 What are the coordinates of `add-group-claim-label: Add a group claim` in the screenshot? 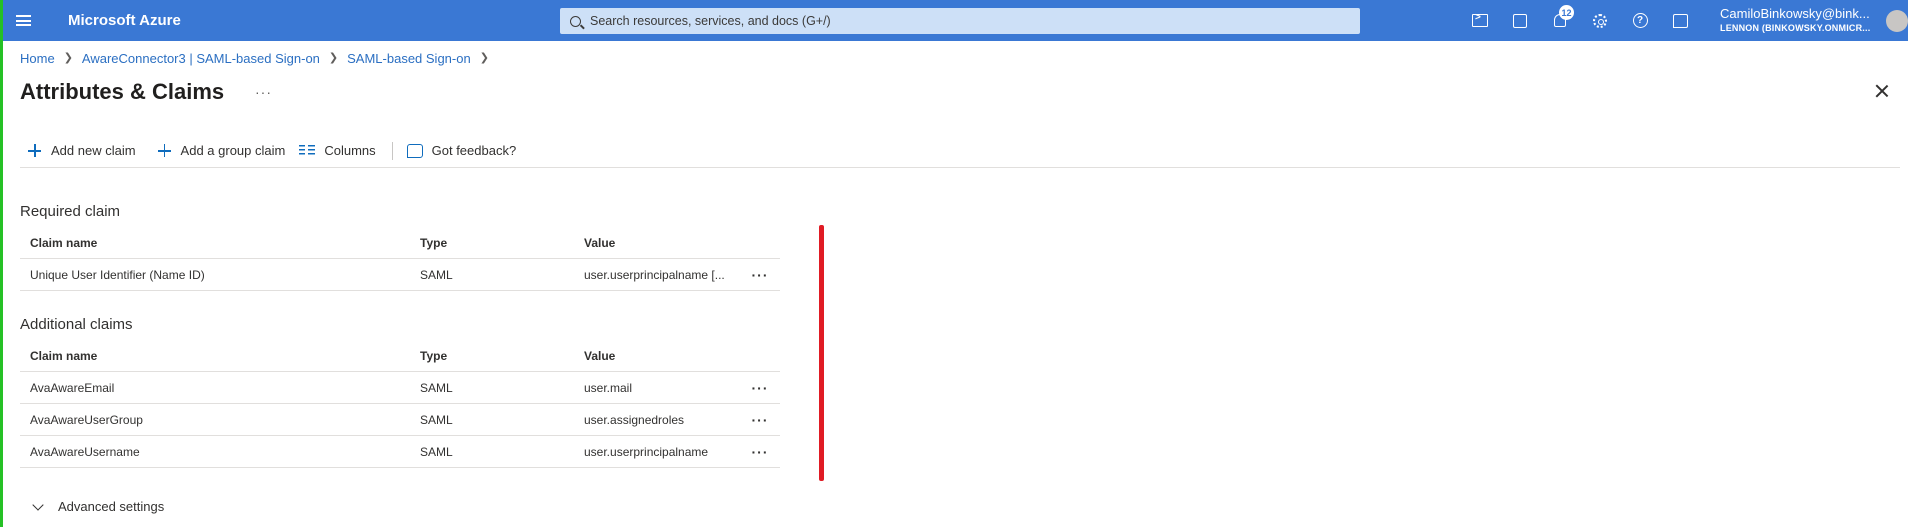 It's located at (233, 150).